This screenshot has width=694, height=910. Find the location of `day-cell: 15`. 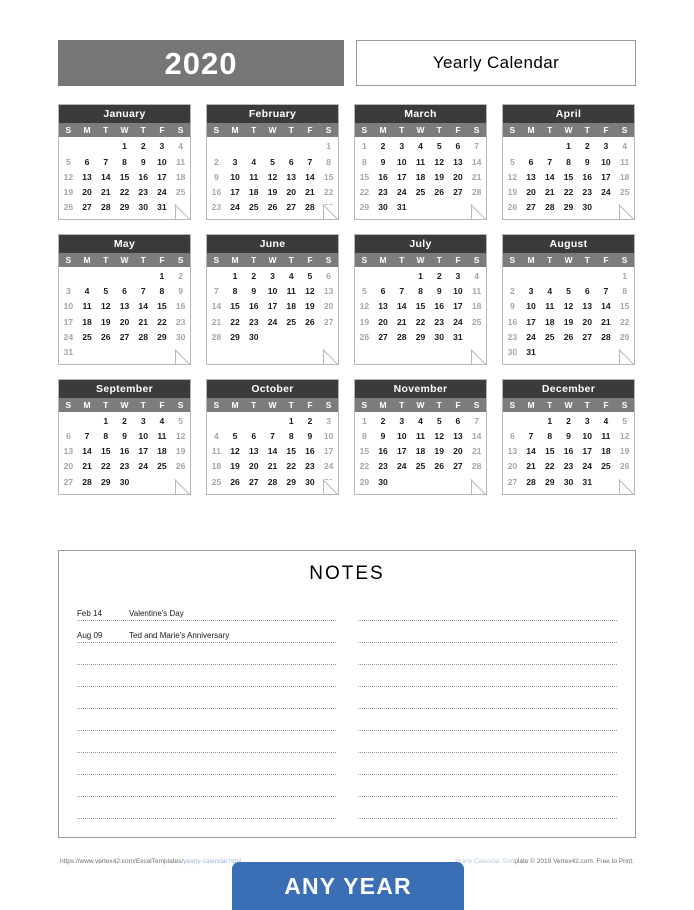

day-cell: 15 is located at coordinates (124, 176).